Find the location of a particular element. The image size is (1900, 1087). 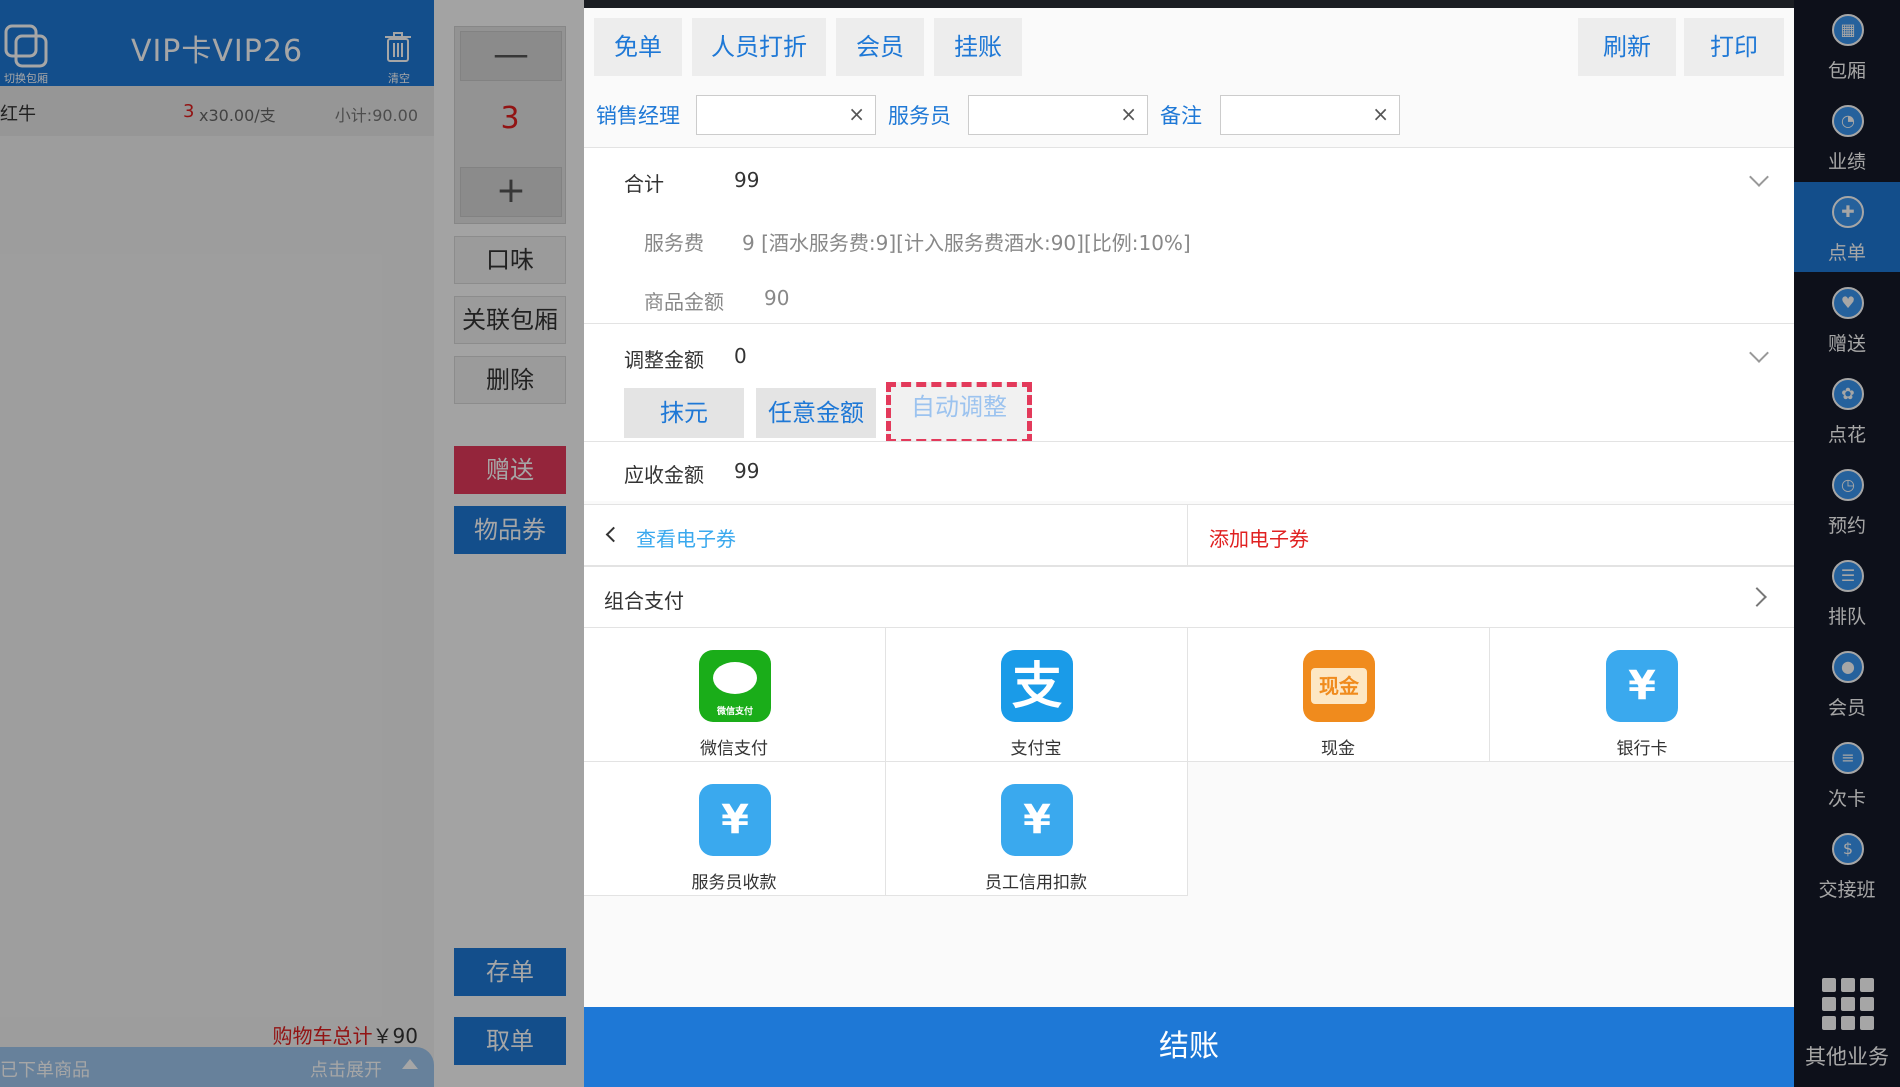

sidebar-item-flower: ✿ 点花 is located at coordinates (1847, 409).